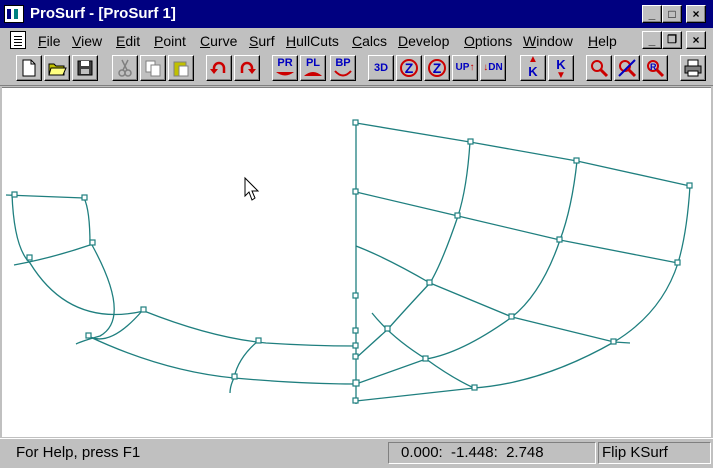  I want to click on menu-window: Window, so click(548, 41).